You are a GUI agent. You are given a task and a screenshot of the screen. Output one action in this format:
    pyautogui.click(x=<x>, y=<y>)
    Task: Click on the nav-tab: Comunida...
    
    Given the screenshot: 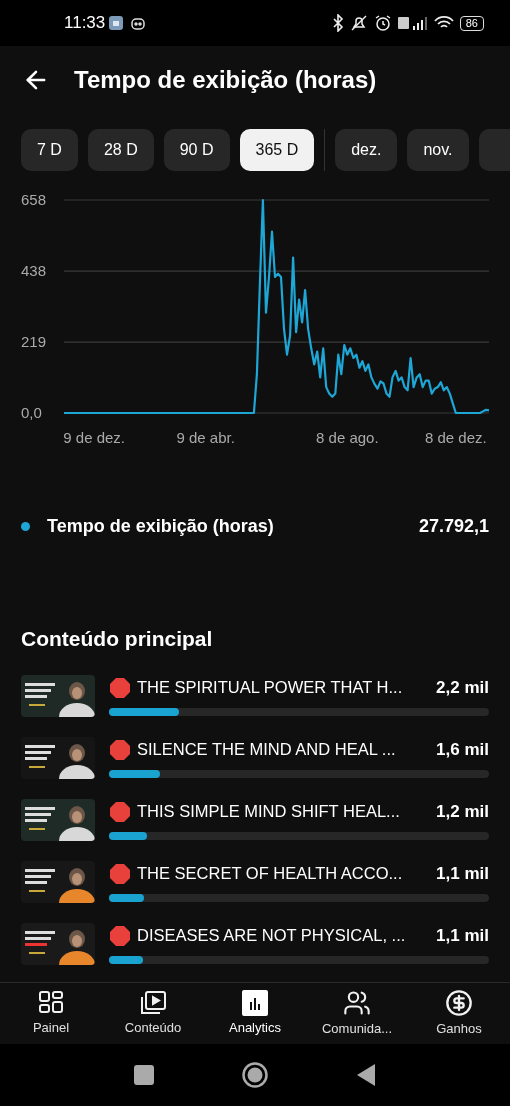 What is the action you would take?
    pyautogui.click(x=357, y=1013)
    